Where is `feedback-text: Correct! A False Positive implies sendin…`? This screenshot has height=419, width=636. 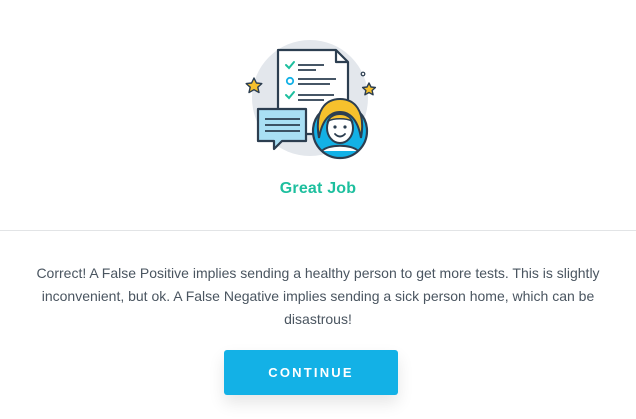
feedback-text: Correct! A False Positive implies sendin… is located at coordinates (318, 296).